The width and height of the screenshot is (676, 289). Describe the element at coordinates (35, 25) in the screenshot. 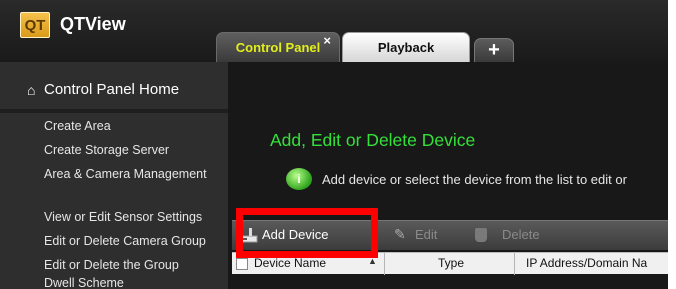

I see `qt-logo-icon: QT` at that location.